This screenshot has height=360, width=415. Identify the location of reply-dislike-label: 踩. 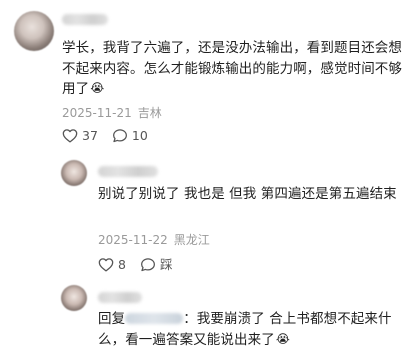
(166, 264).